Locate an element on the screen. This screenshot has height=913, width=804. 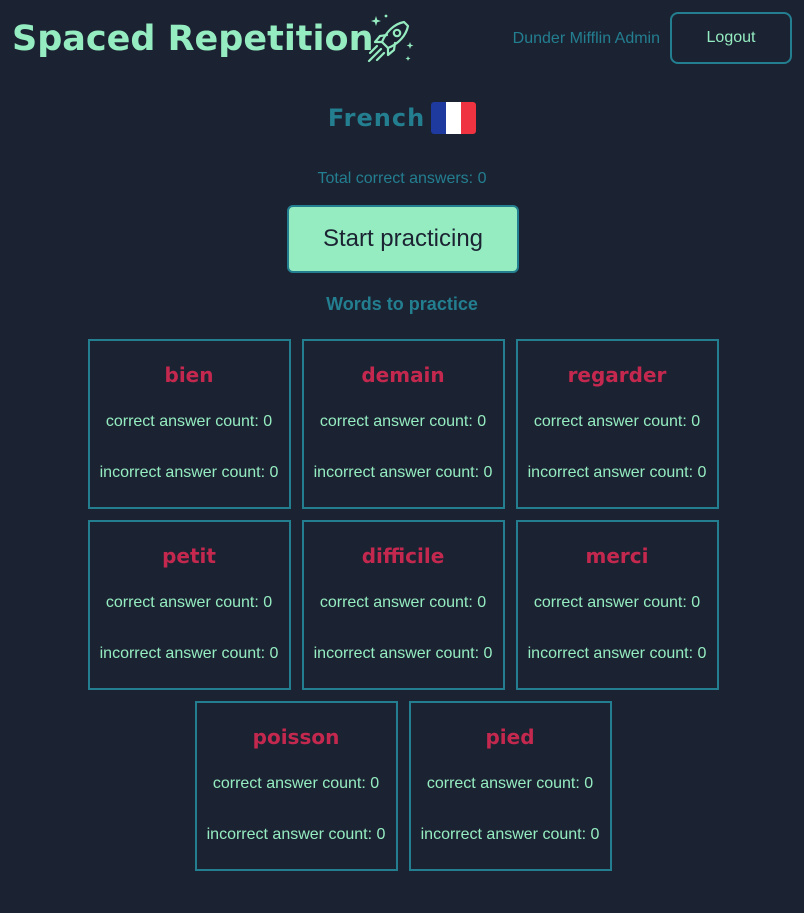
start-practicing-button: Start practicing is located at coordinates (403, 239).